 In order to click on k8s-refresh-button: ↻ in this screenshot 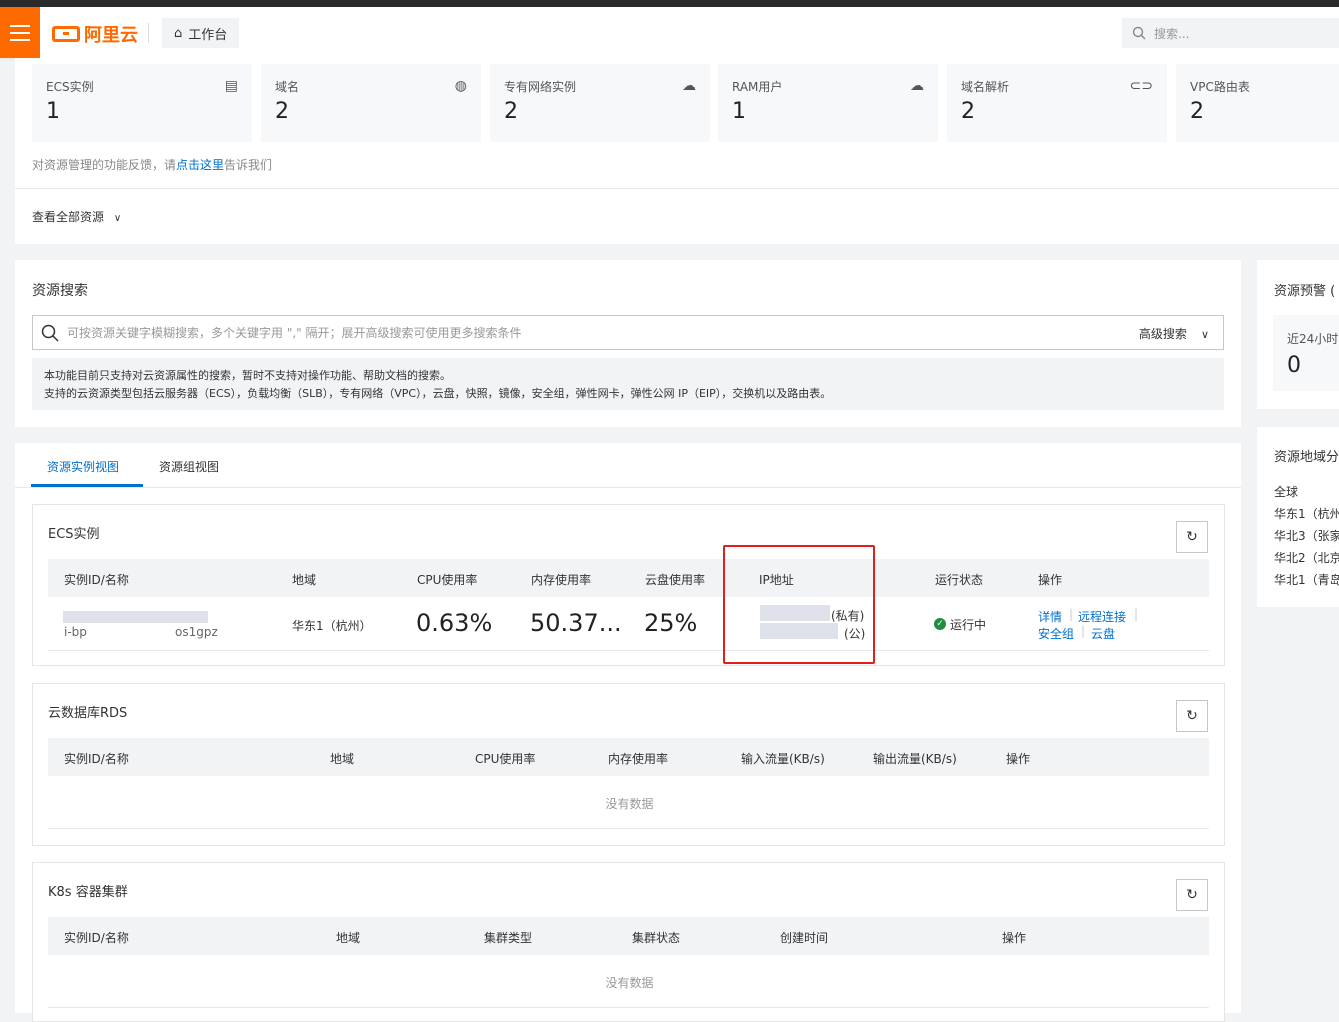, I will do `click(1192, 895)`.